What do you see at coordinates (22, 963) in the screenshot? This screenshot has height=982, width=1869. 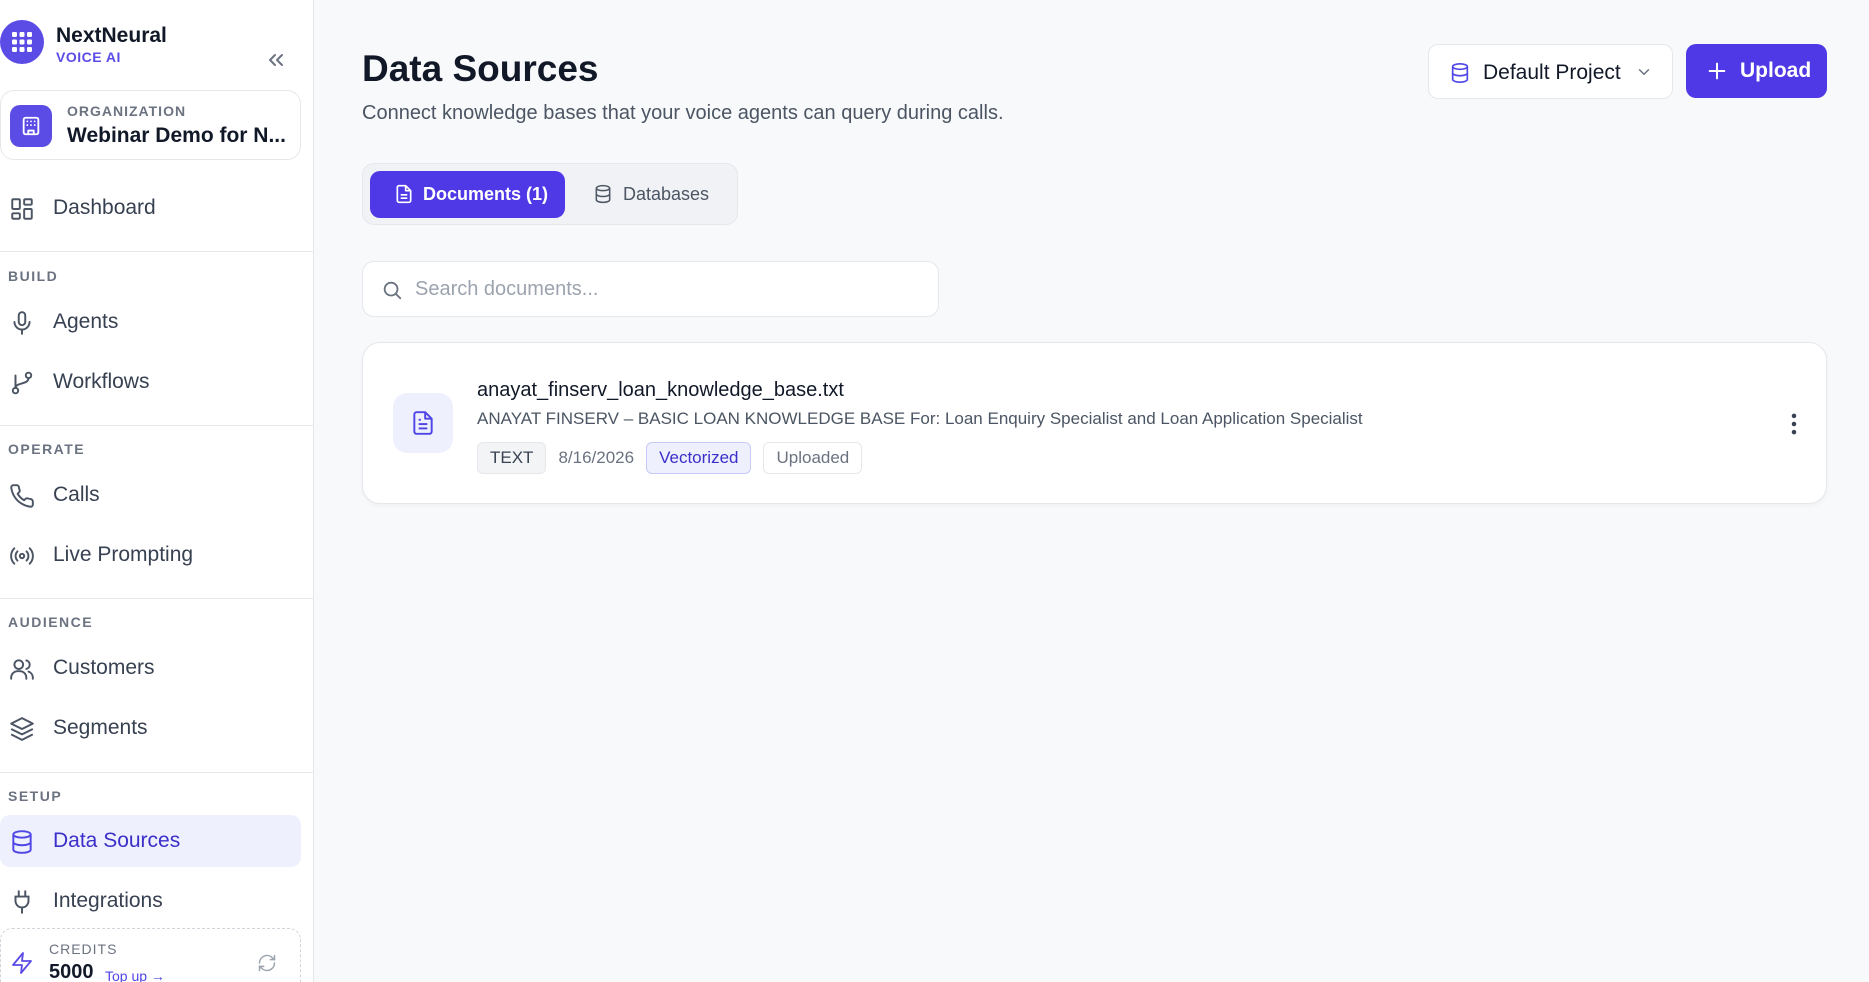 I see `bolt-icon` at bounding box center [22, 963].